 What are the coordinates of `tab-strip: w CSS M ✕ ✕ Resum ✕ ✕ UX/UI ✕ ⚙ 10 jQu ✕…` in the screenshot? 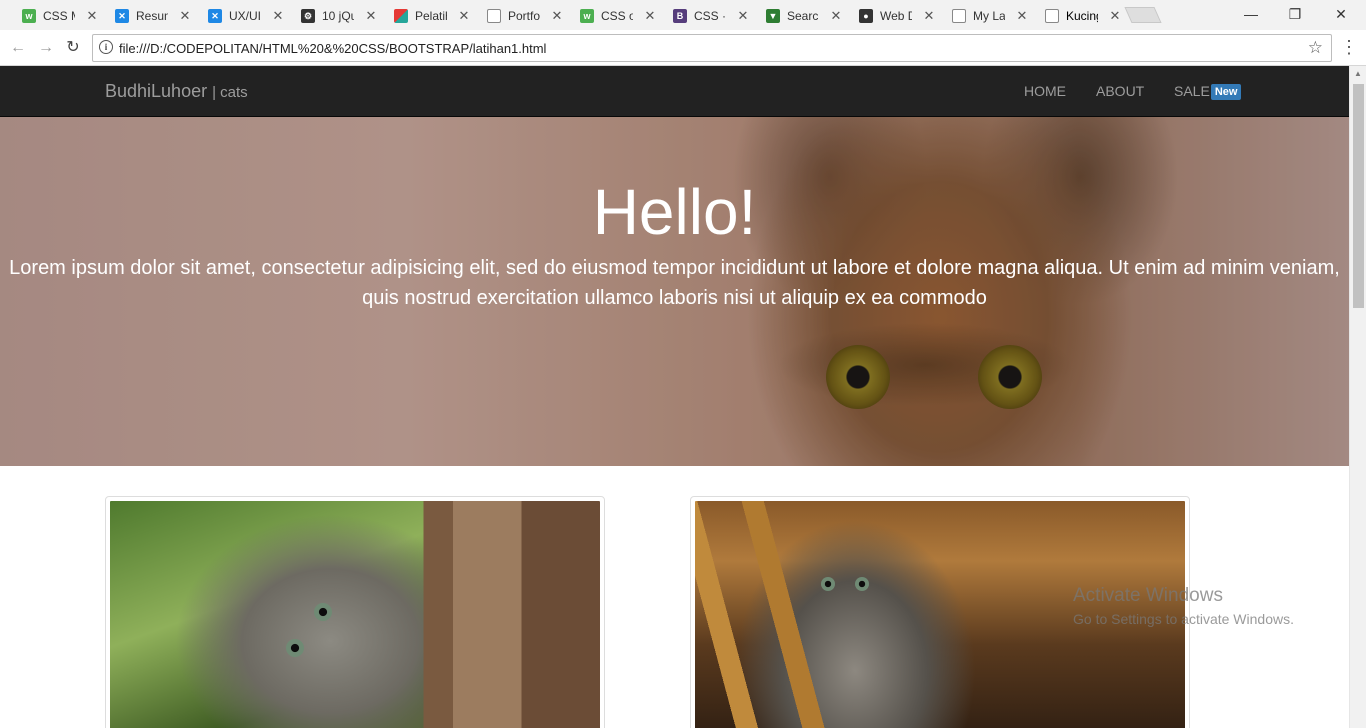 It's located at (683, 15).